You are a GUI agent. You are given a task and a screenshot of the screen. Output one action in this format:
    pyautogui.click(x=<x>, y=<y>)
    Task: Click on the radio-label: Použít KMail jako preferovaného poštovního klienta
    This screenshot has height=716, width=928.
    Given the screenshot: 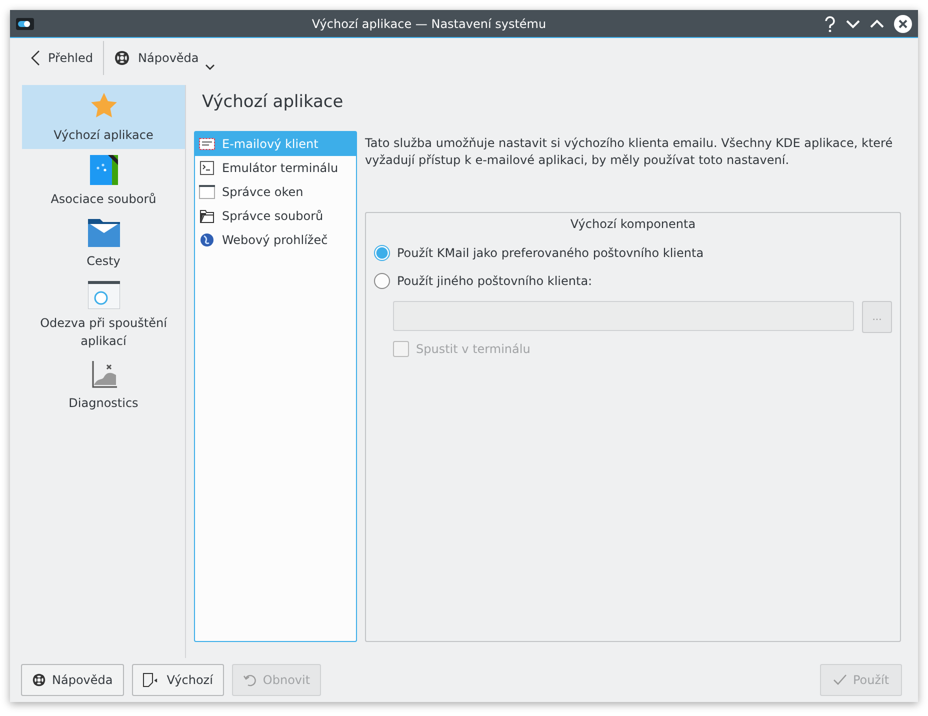 What is the action you would take?
    pyautogui.click(x=550, y=253)
    